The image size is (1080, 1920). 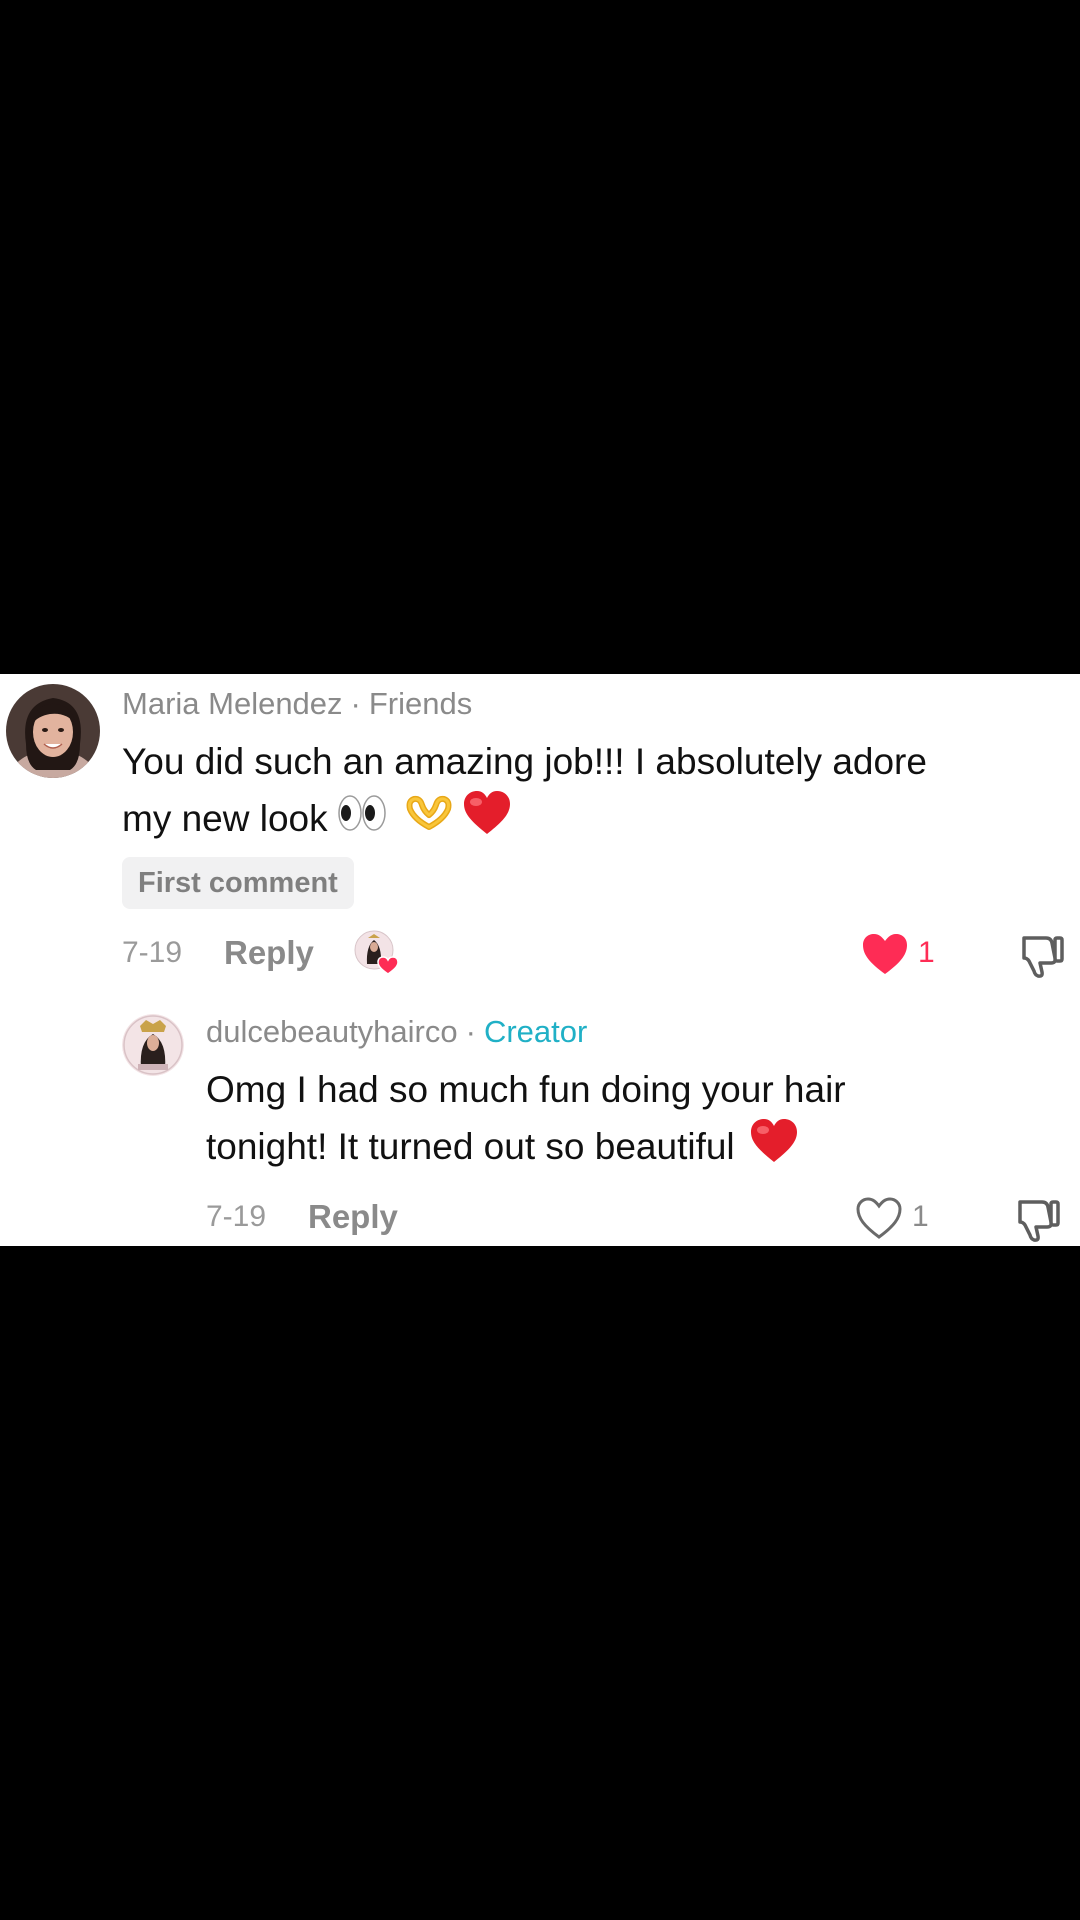 What do you see at coordinates (879, 1218) in the screenshot?
I see `heart-outline-icon` at bounding box center [879, 1218].